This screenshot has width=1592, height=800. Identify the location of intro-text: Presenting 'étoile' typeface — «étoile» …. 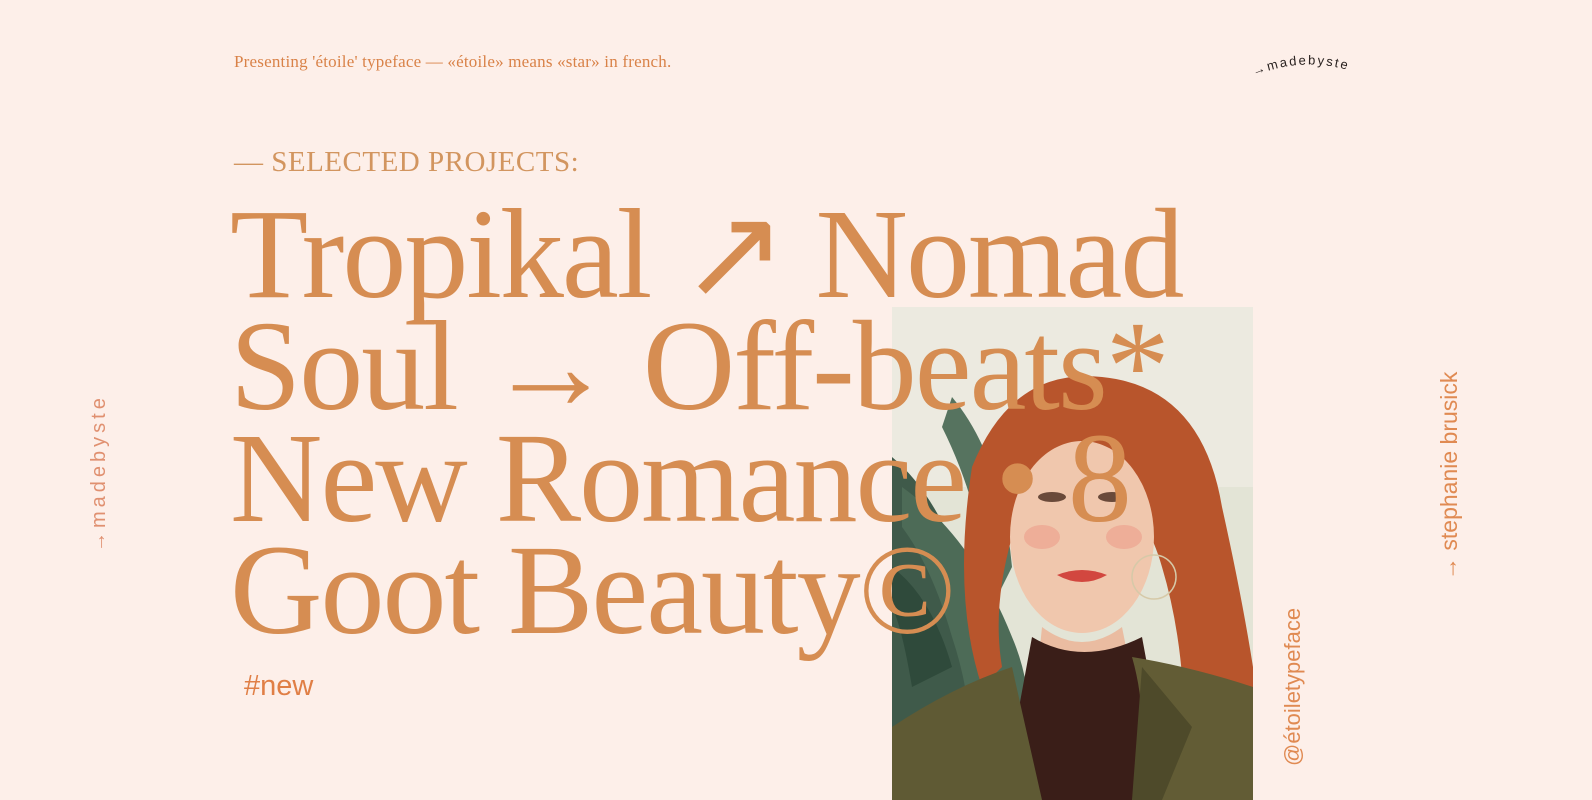
(453, 61).